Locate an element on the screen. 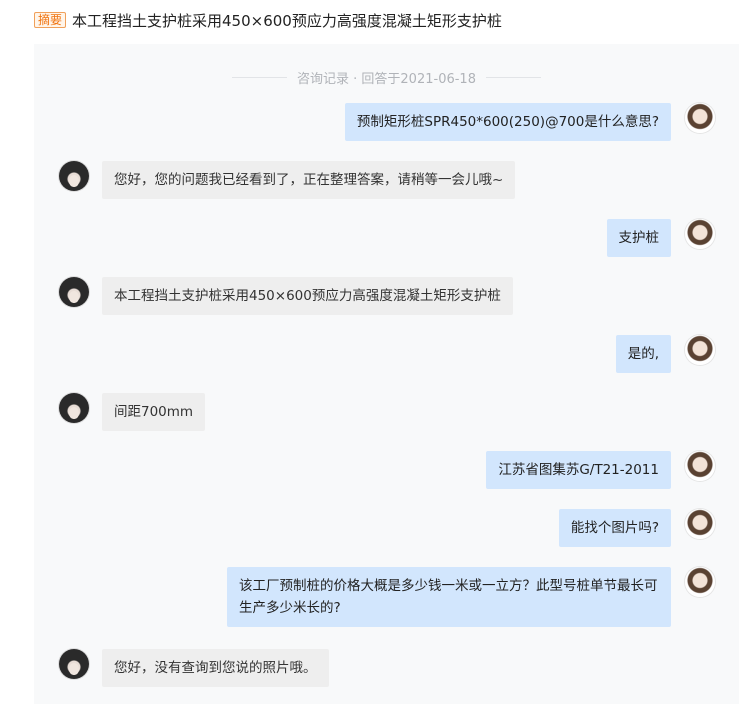  user-message: 该工厂预制桩的价格大概是多少钱一米或一立方？此型号桩单节最长可生产多少米长的? is located at coordinates (449, 597).